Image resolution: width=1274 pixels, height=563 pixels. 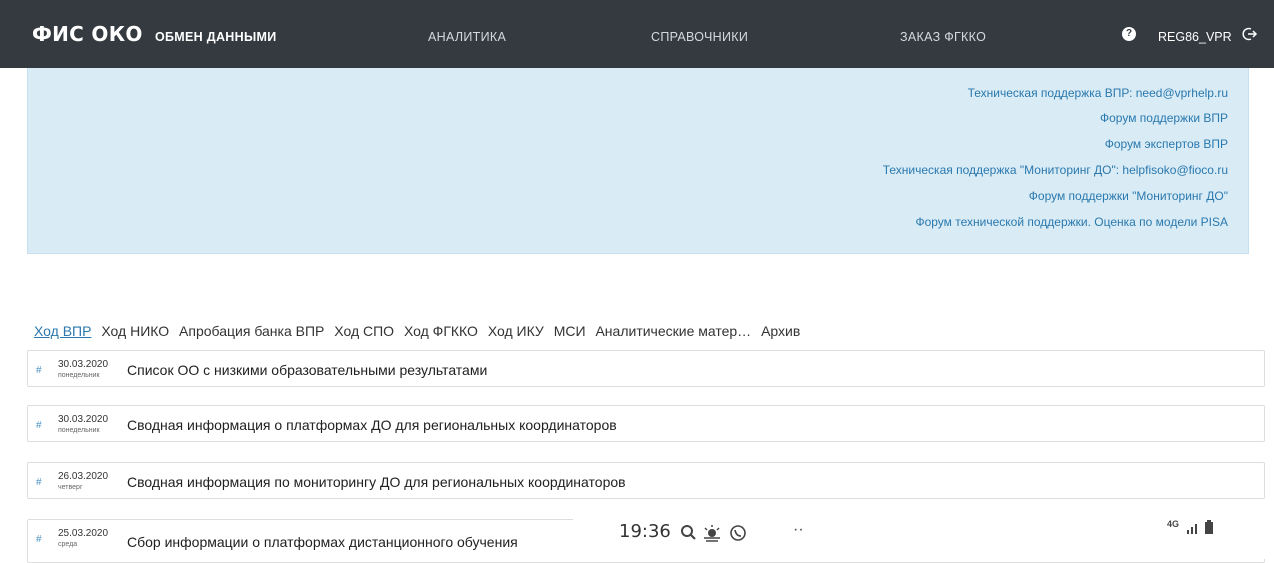 I want to click on tab-iku-progress: Ход ИКУ, so click(x=516, y=331).